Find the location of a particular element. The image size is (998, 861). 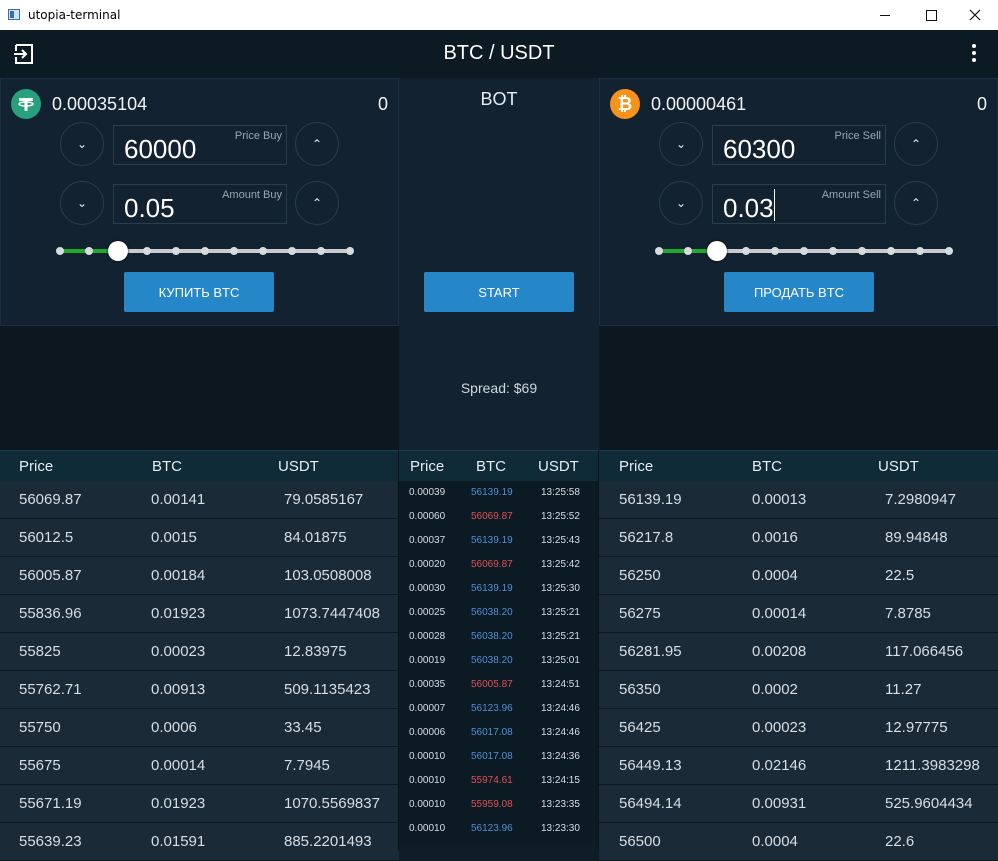

chevron-up-icon: ⌃ is located at coordinates (317, 203).